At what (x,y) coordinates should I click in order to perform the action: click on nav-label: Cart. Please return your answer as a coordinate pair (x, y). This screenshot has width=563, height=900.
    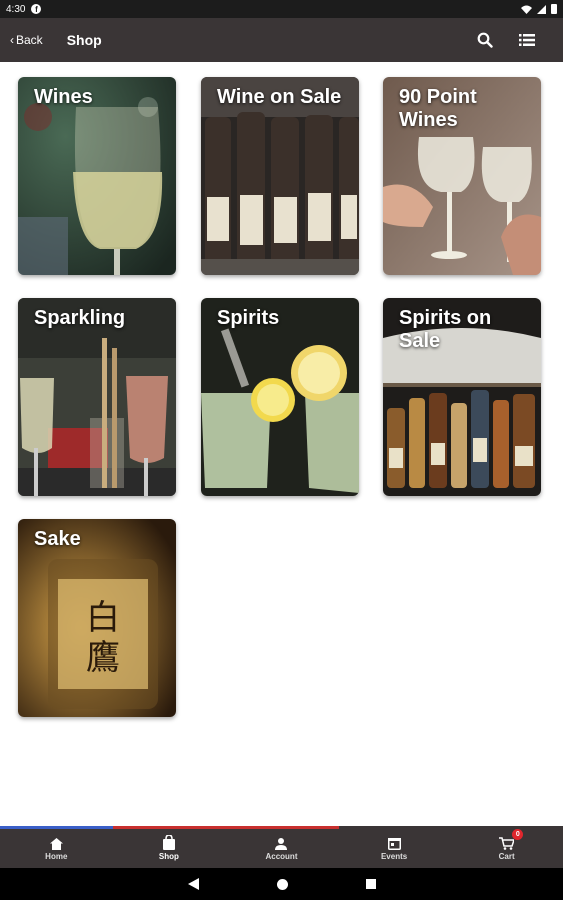
    Looking at the image, I should click on (506, 856).